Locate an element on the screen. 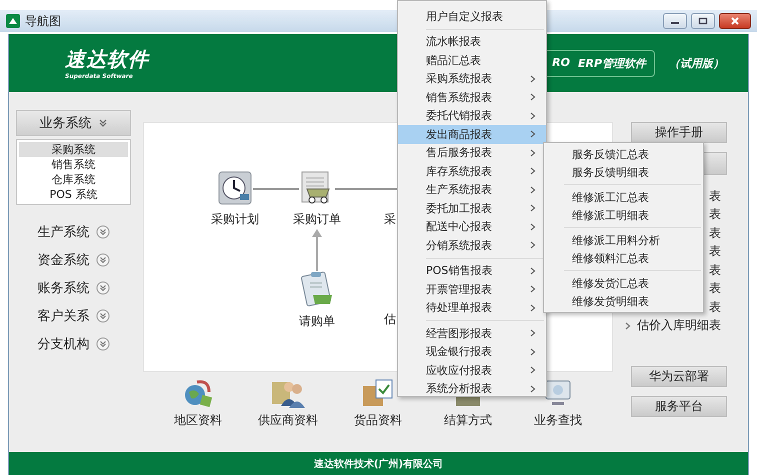  node-label: 请购单 is located at coordinates (317, 321).